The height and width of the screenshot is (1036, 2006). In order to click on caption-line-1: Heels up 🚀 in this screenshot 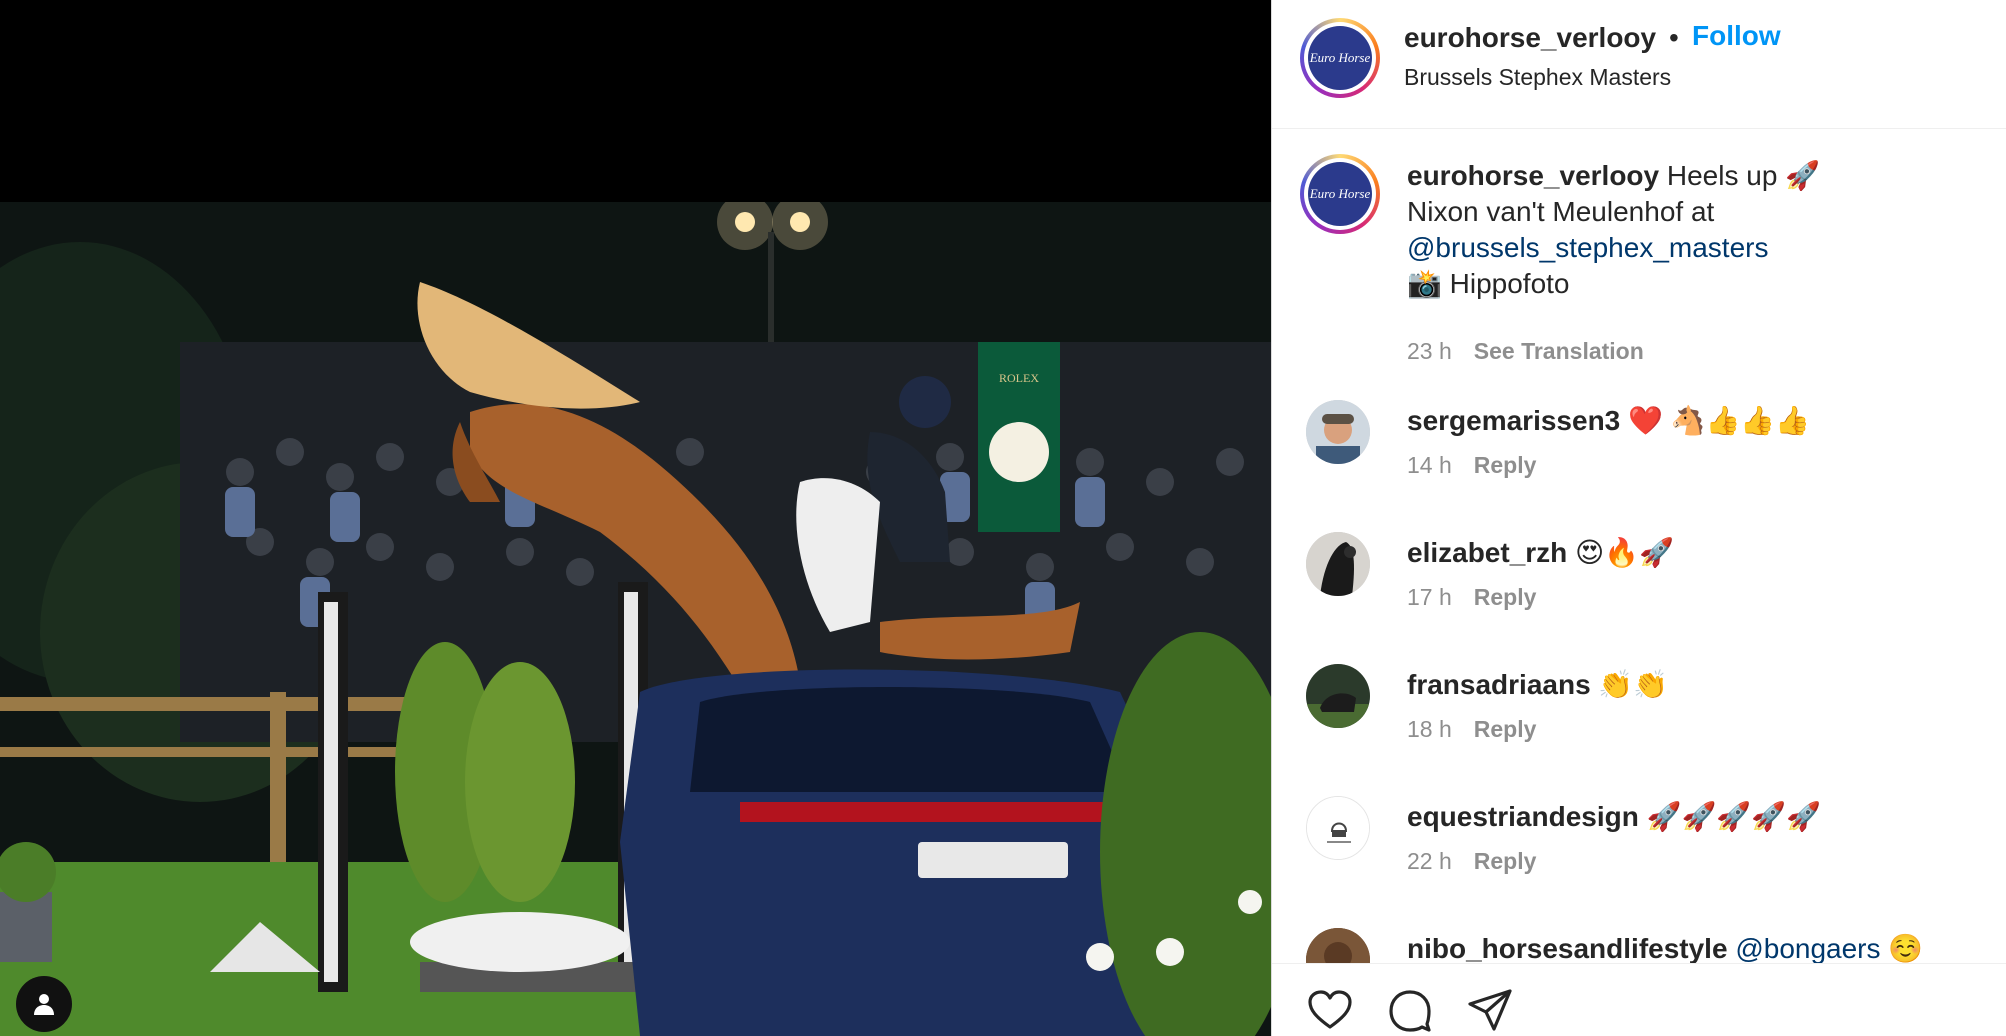, I will do `click(1740, 175)`.